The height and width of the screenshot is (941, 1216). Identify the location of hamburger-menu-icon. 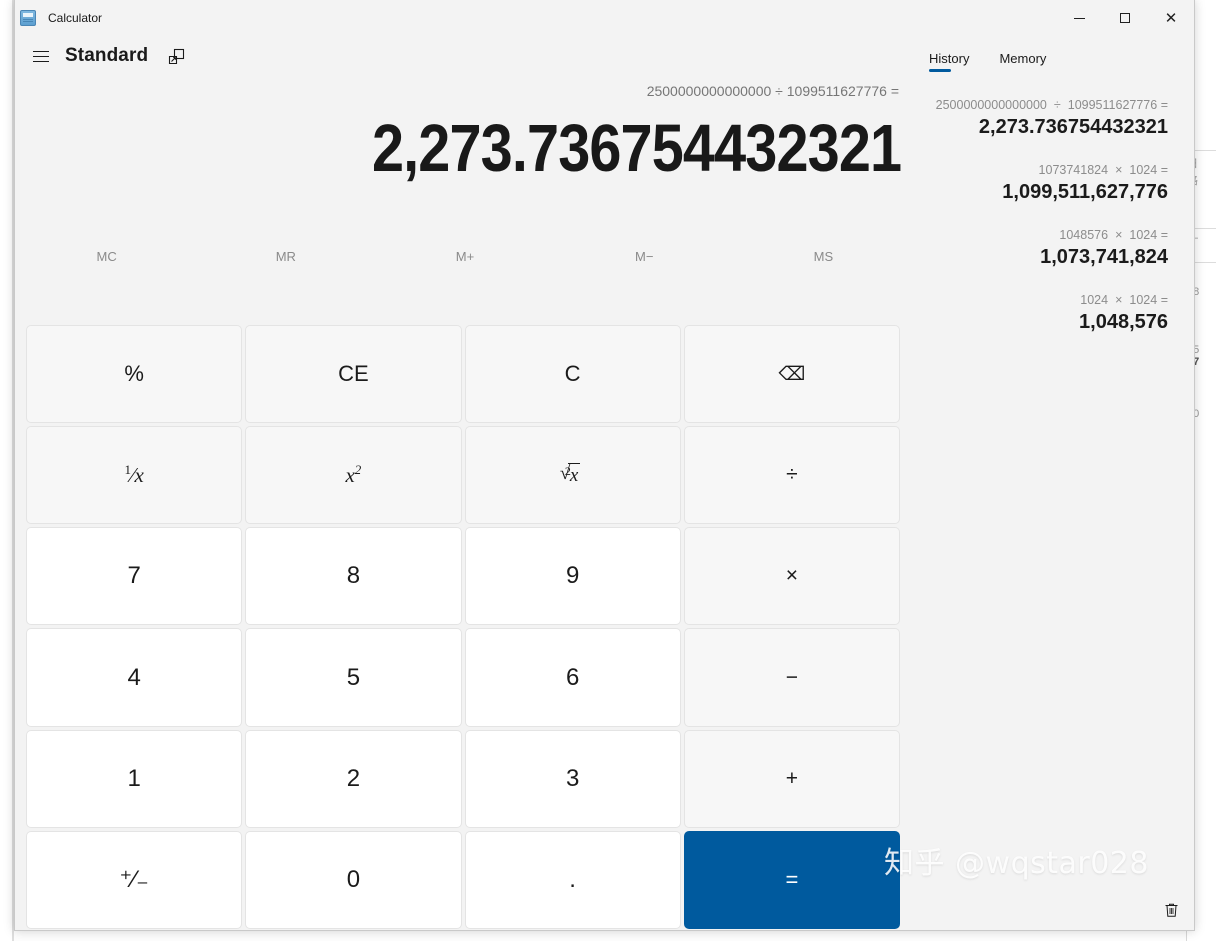
(41, 56).